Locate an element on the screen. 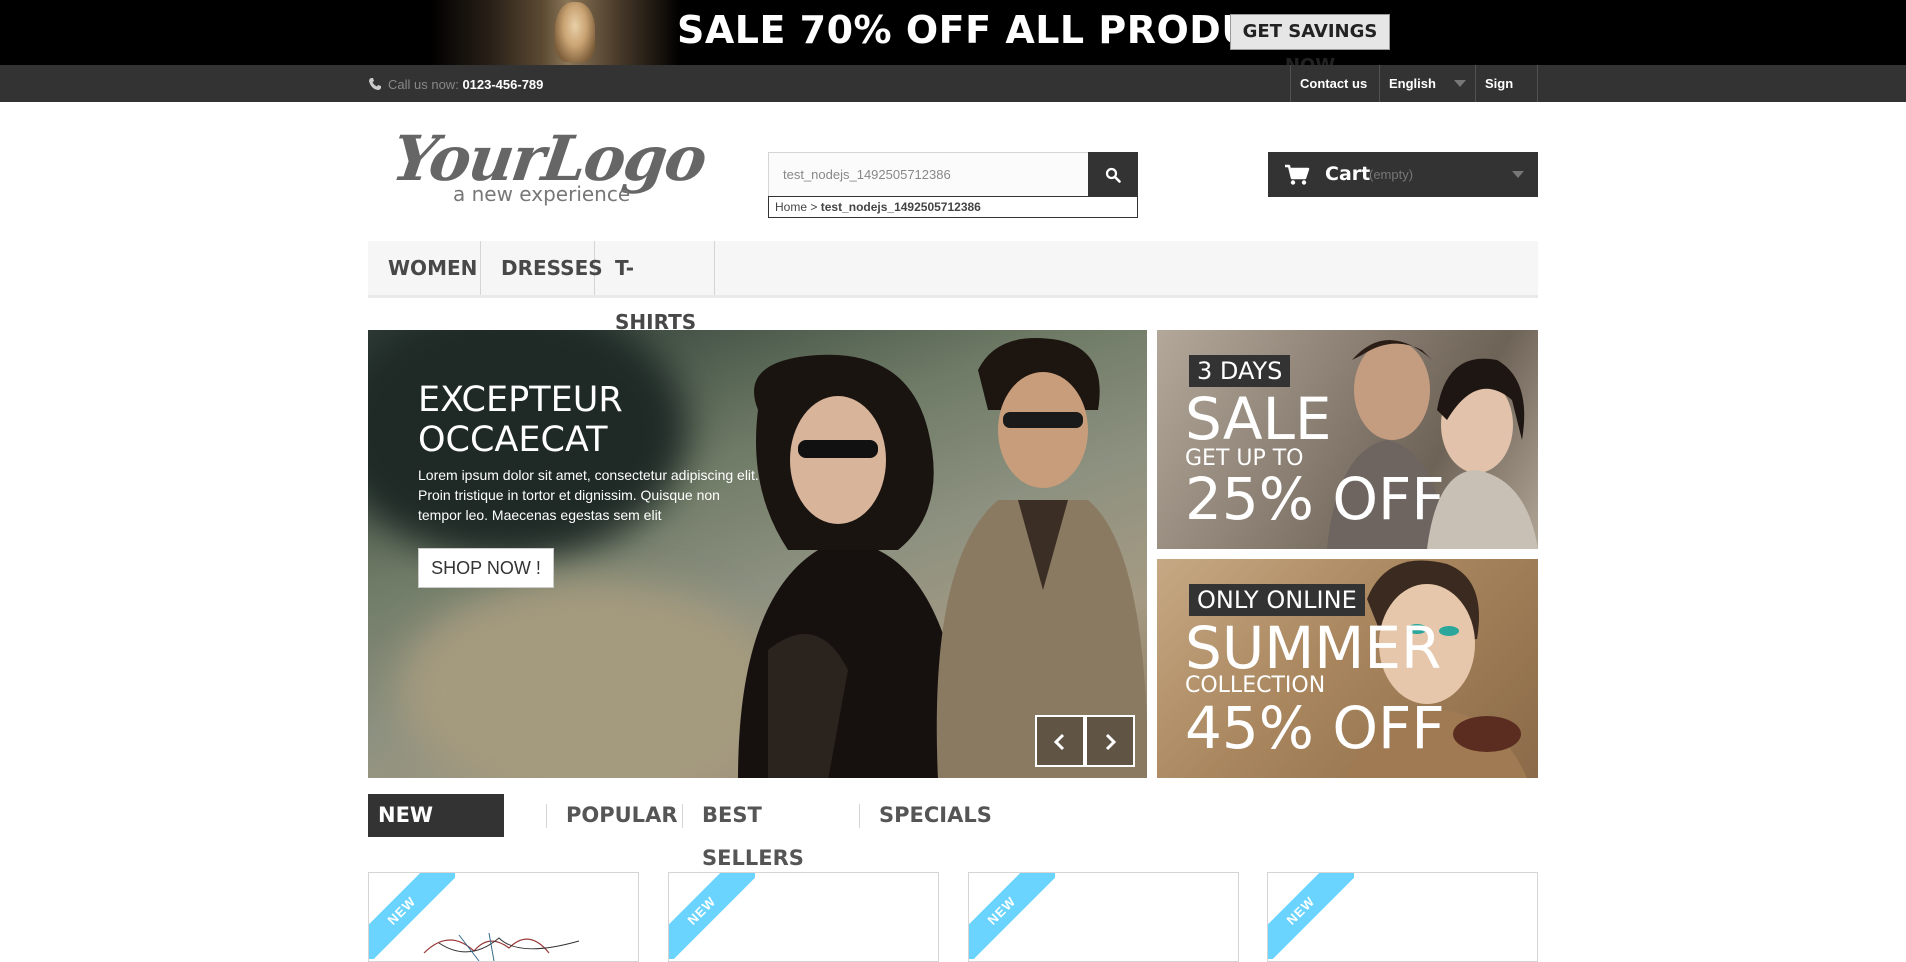 The image size is (1906, 962). language-selector: English is located at coordinates (1427, 83).